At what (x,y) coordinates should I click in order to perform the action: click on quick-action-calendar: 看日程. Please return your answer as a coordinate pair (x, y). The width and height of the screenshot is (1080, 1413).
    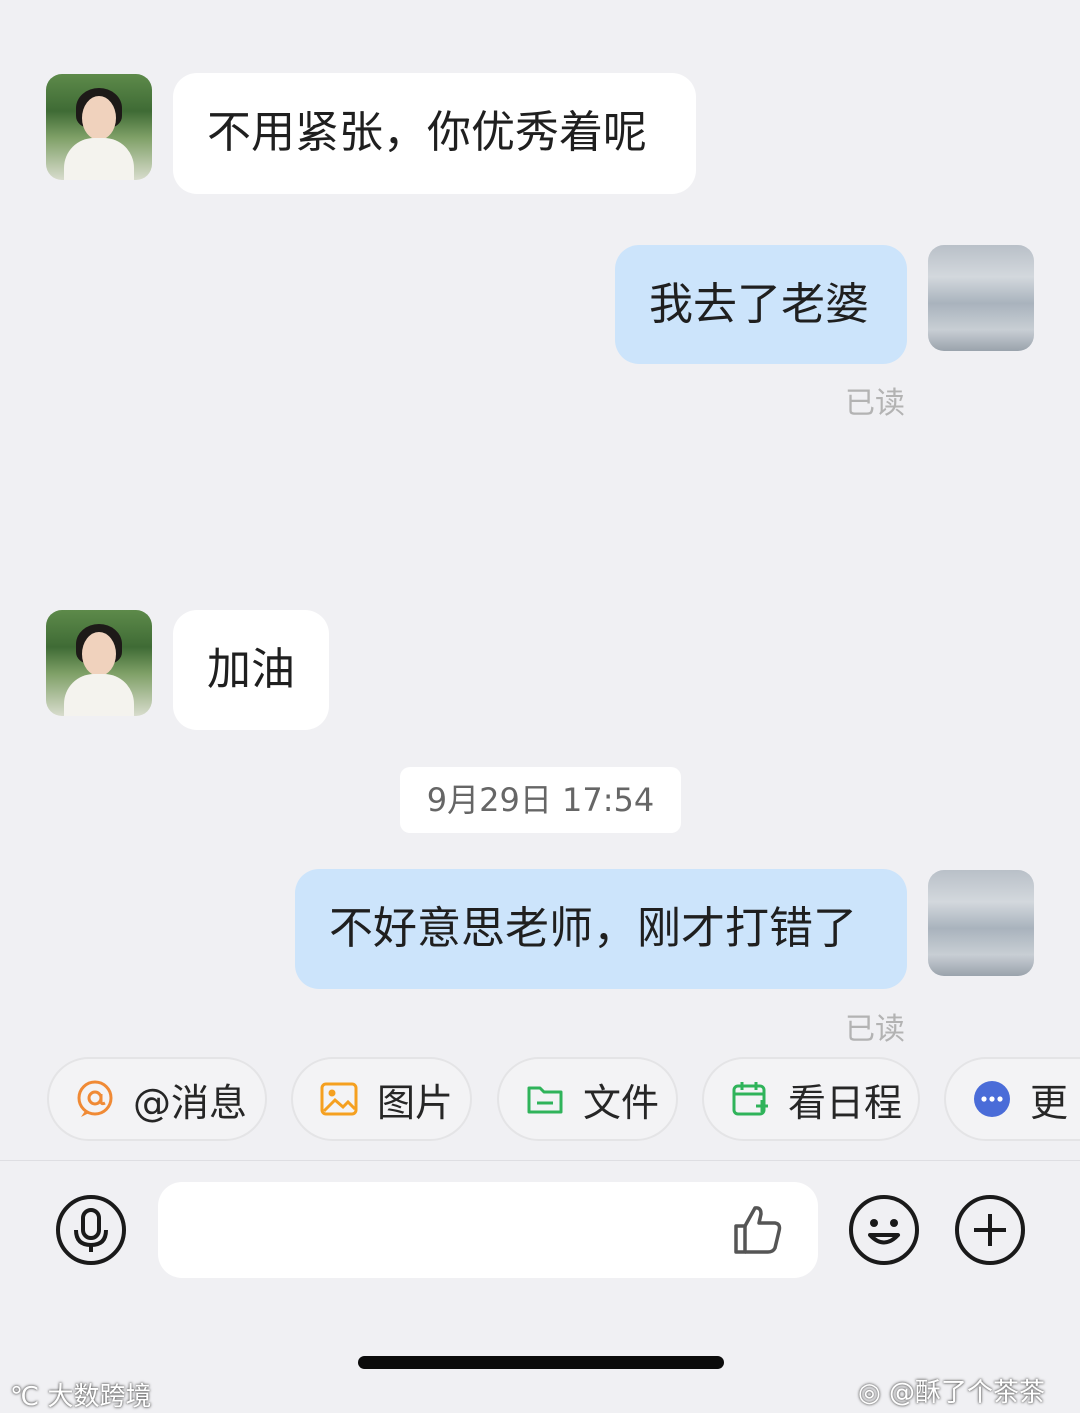
    Looking at the image, I should click on (811, 1099).